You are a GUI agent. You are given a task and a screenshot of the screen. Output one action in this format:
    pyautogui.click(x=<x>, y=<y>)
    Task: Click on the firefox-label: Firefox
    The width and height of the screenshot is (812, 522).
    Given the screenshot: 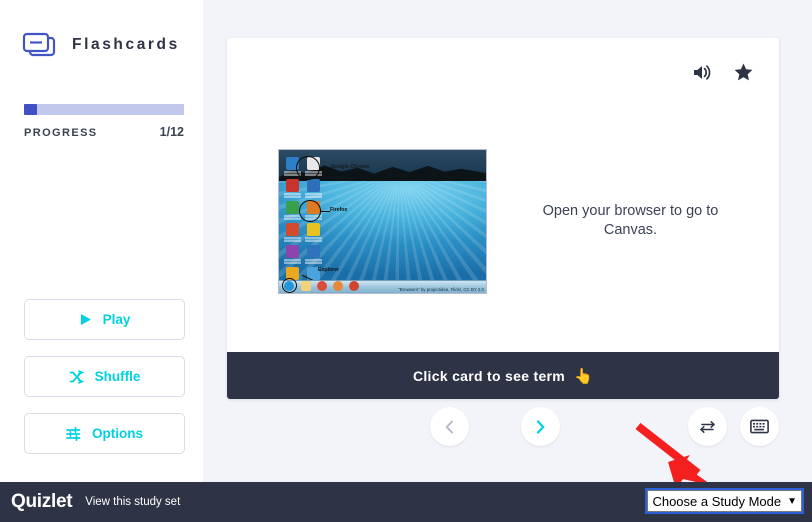 What is the action you would take?
    pyautogui.click(x=339, y=209)
    